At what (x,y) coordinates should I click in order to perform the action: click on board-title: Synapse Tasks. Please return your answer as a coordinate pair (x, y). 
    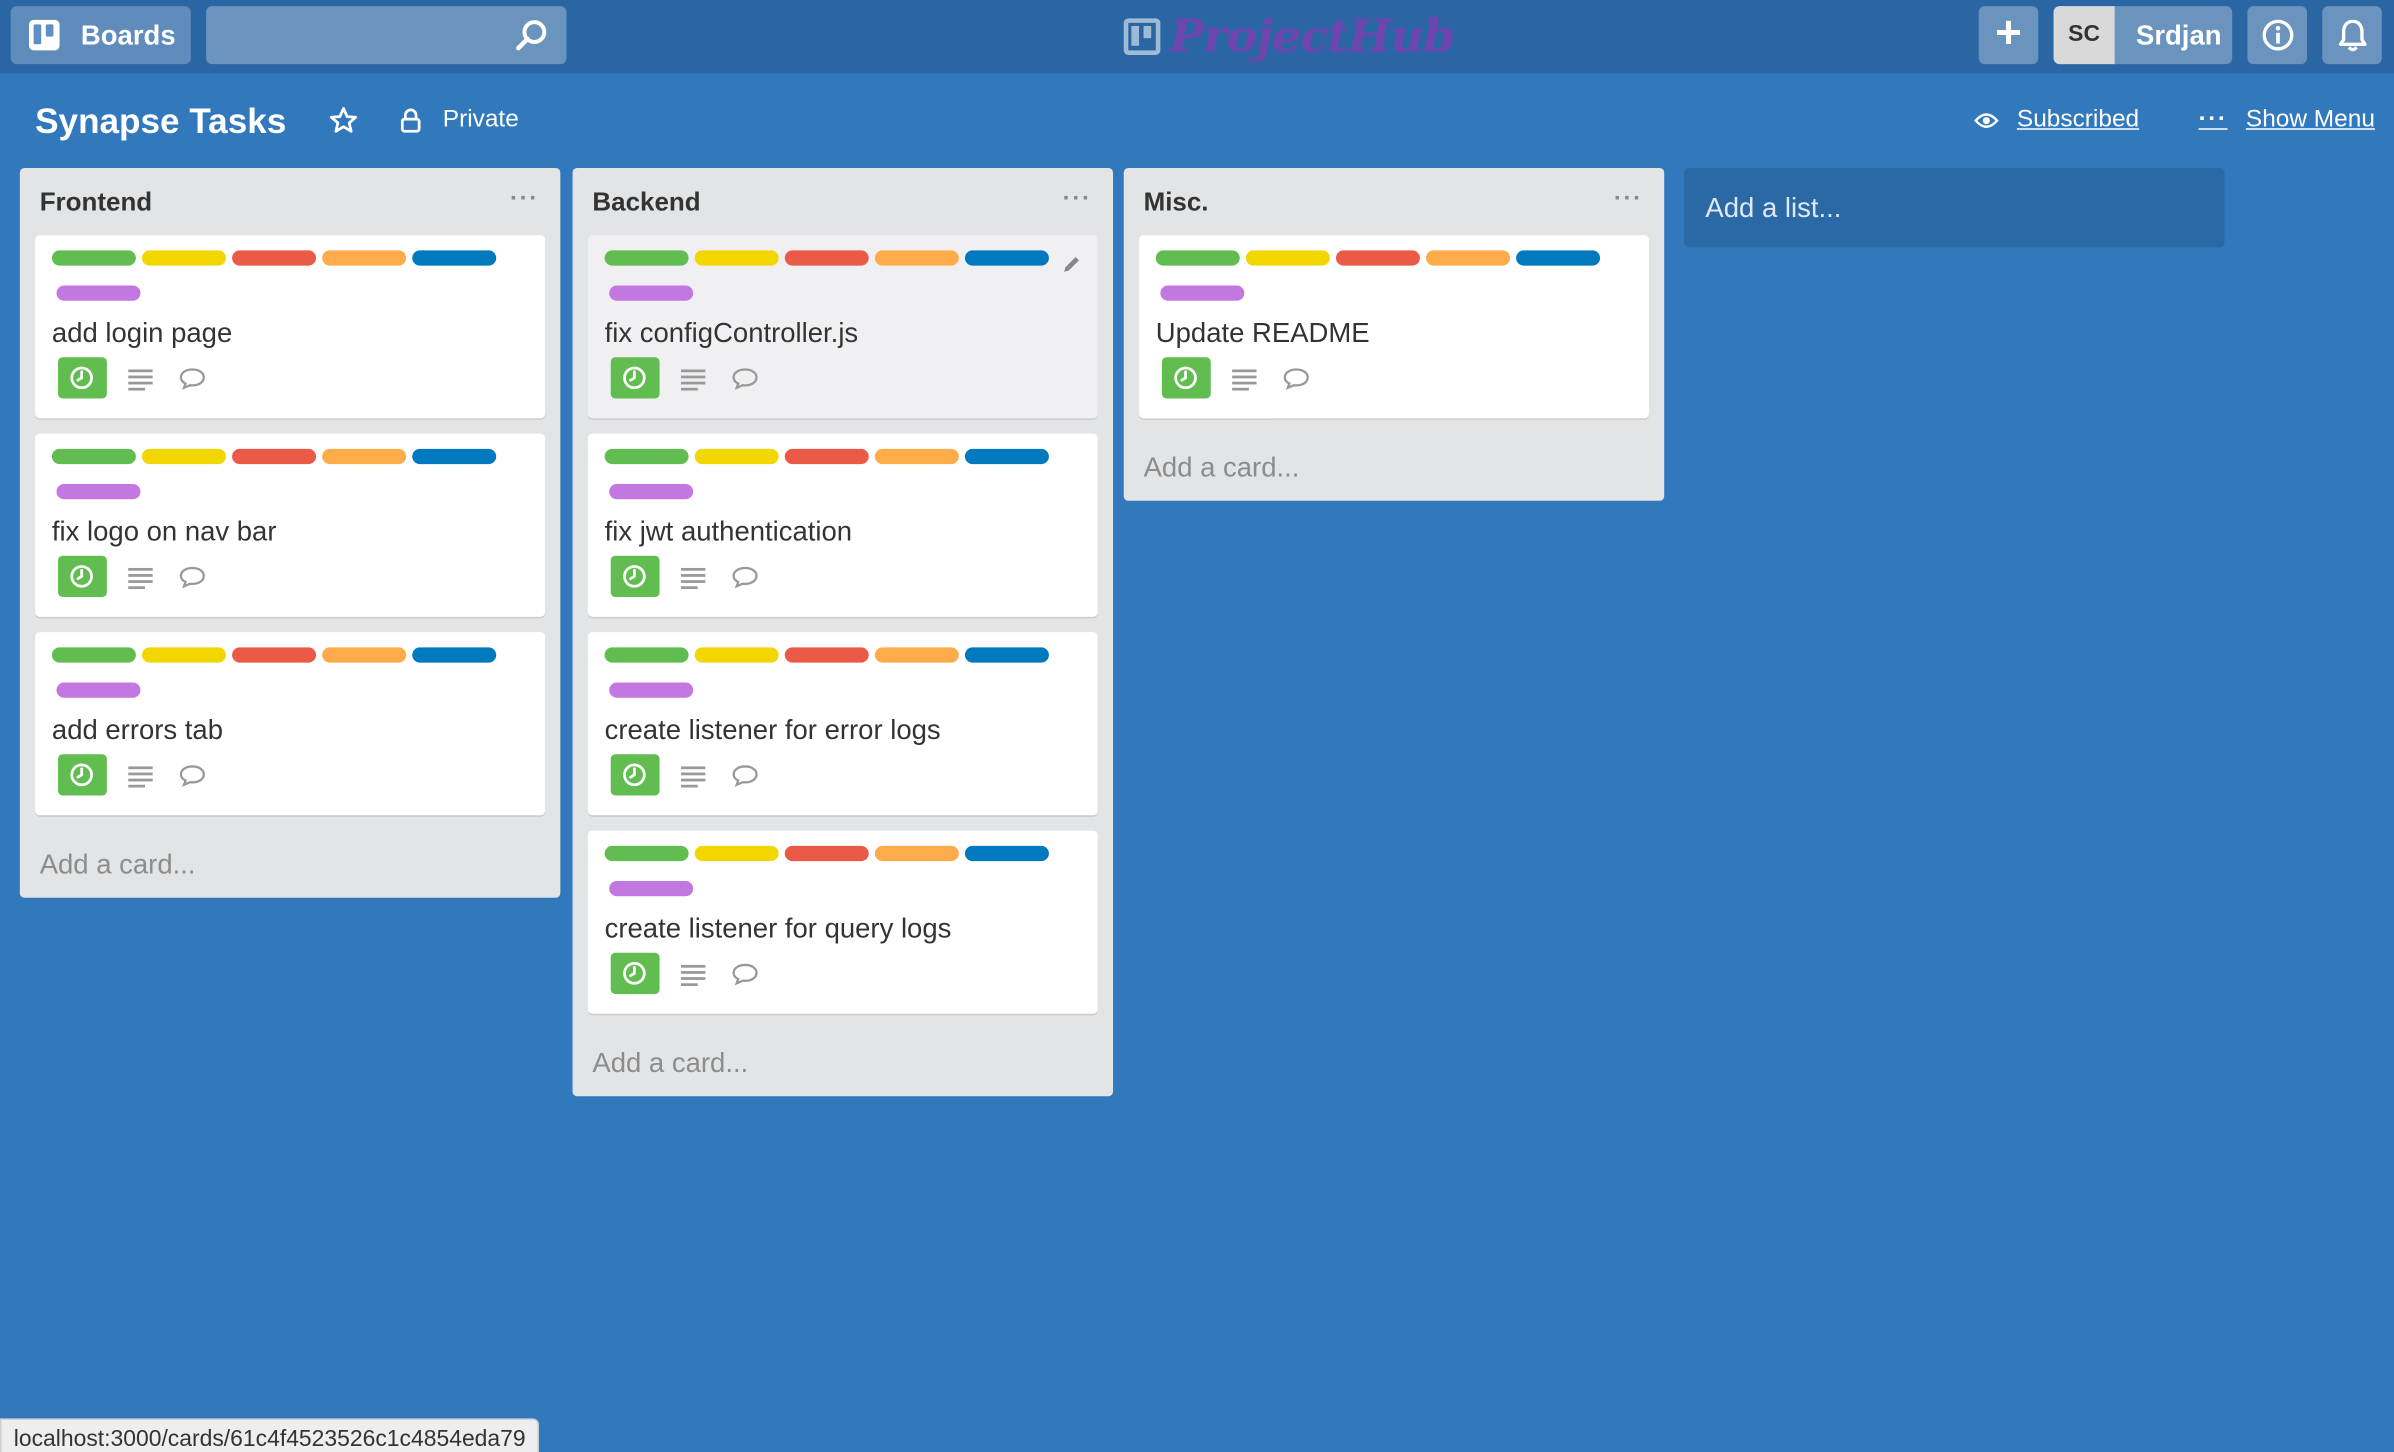
    Looking at the image, I should click on (160, 121).